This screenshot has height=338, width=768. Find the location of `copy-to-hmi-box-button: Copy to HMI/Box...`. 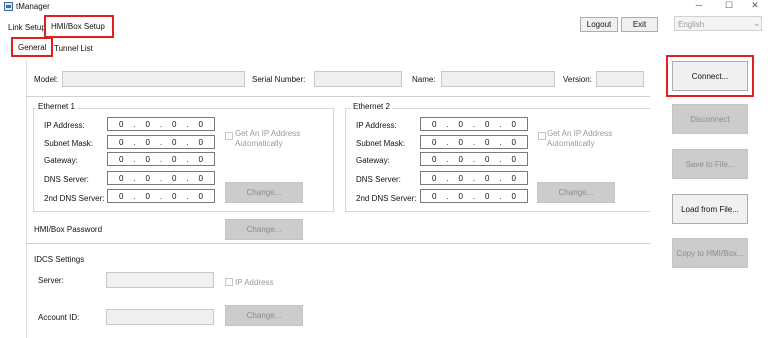

copy-to-hmi-box-button: Copy to HMI/Box... is located at coordinates (710, 253).